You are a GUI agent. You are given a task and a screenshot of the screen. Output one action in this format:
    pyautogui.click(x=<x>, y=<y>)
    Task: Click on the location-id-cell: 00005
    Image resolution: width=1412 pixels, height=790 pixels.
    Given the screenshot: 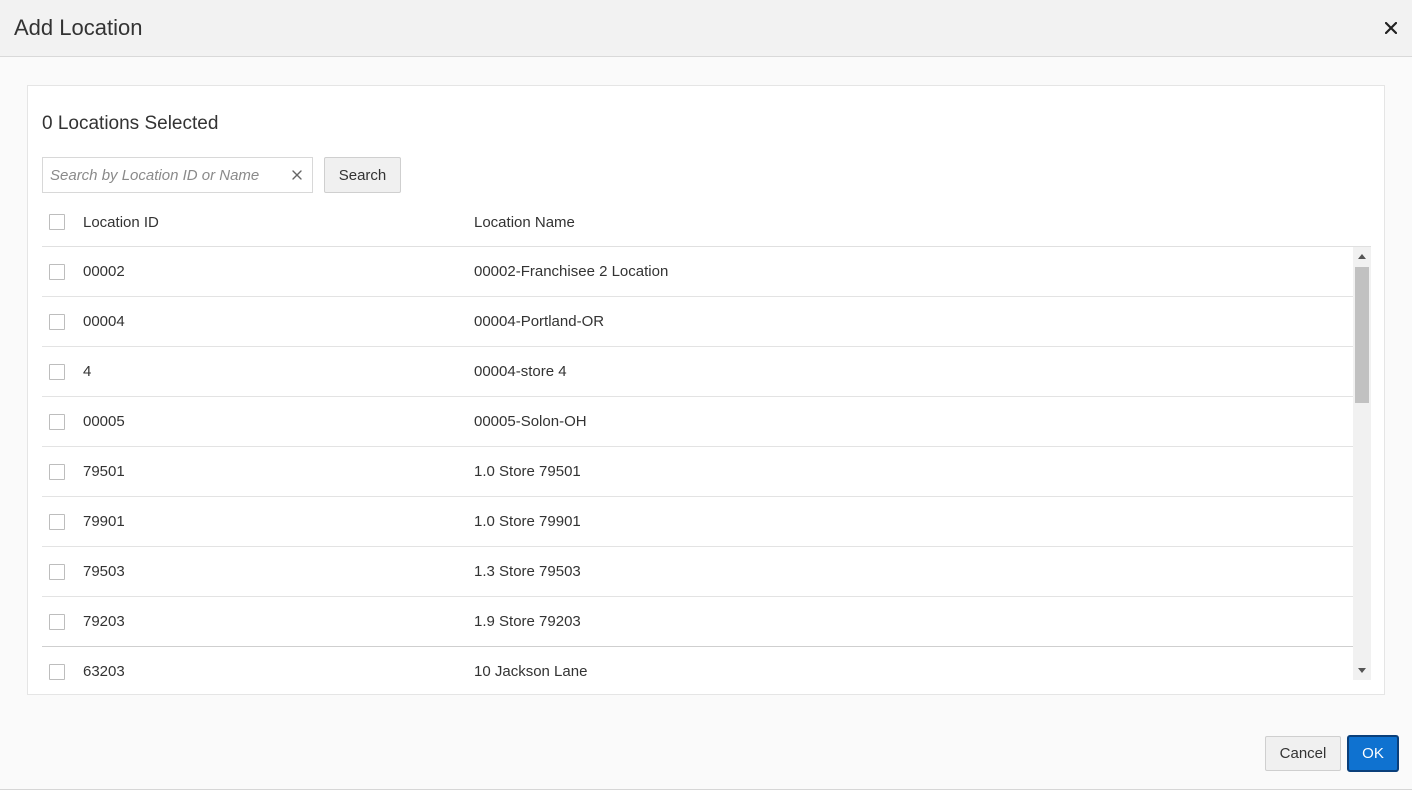 What is the action you would take?
    pyautogui.click(x=104, y=421)
    